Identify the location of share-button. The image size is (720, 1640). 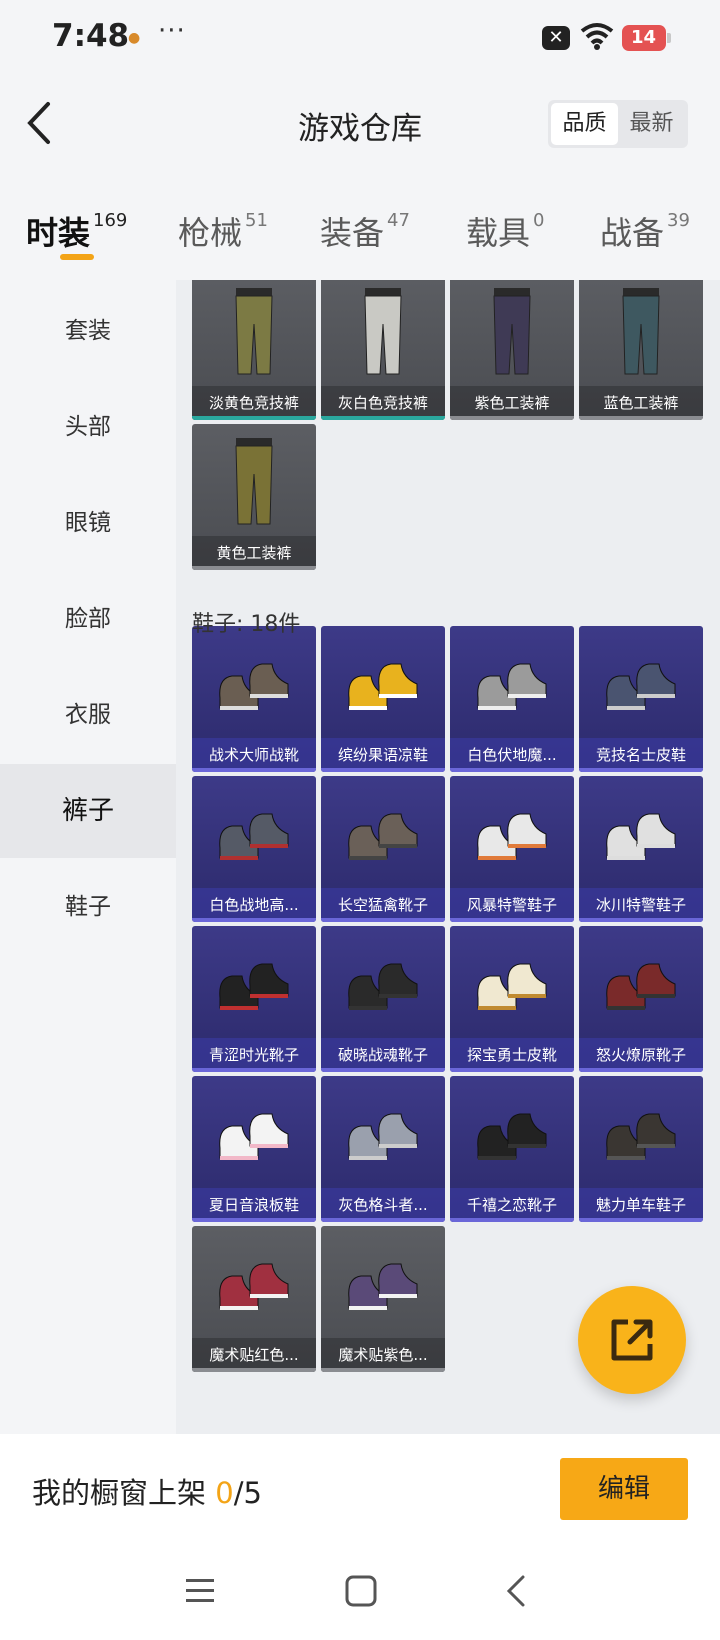
(632, 1340).